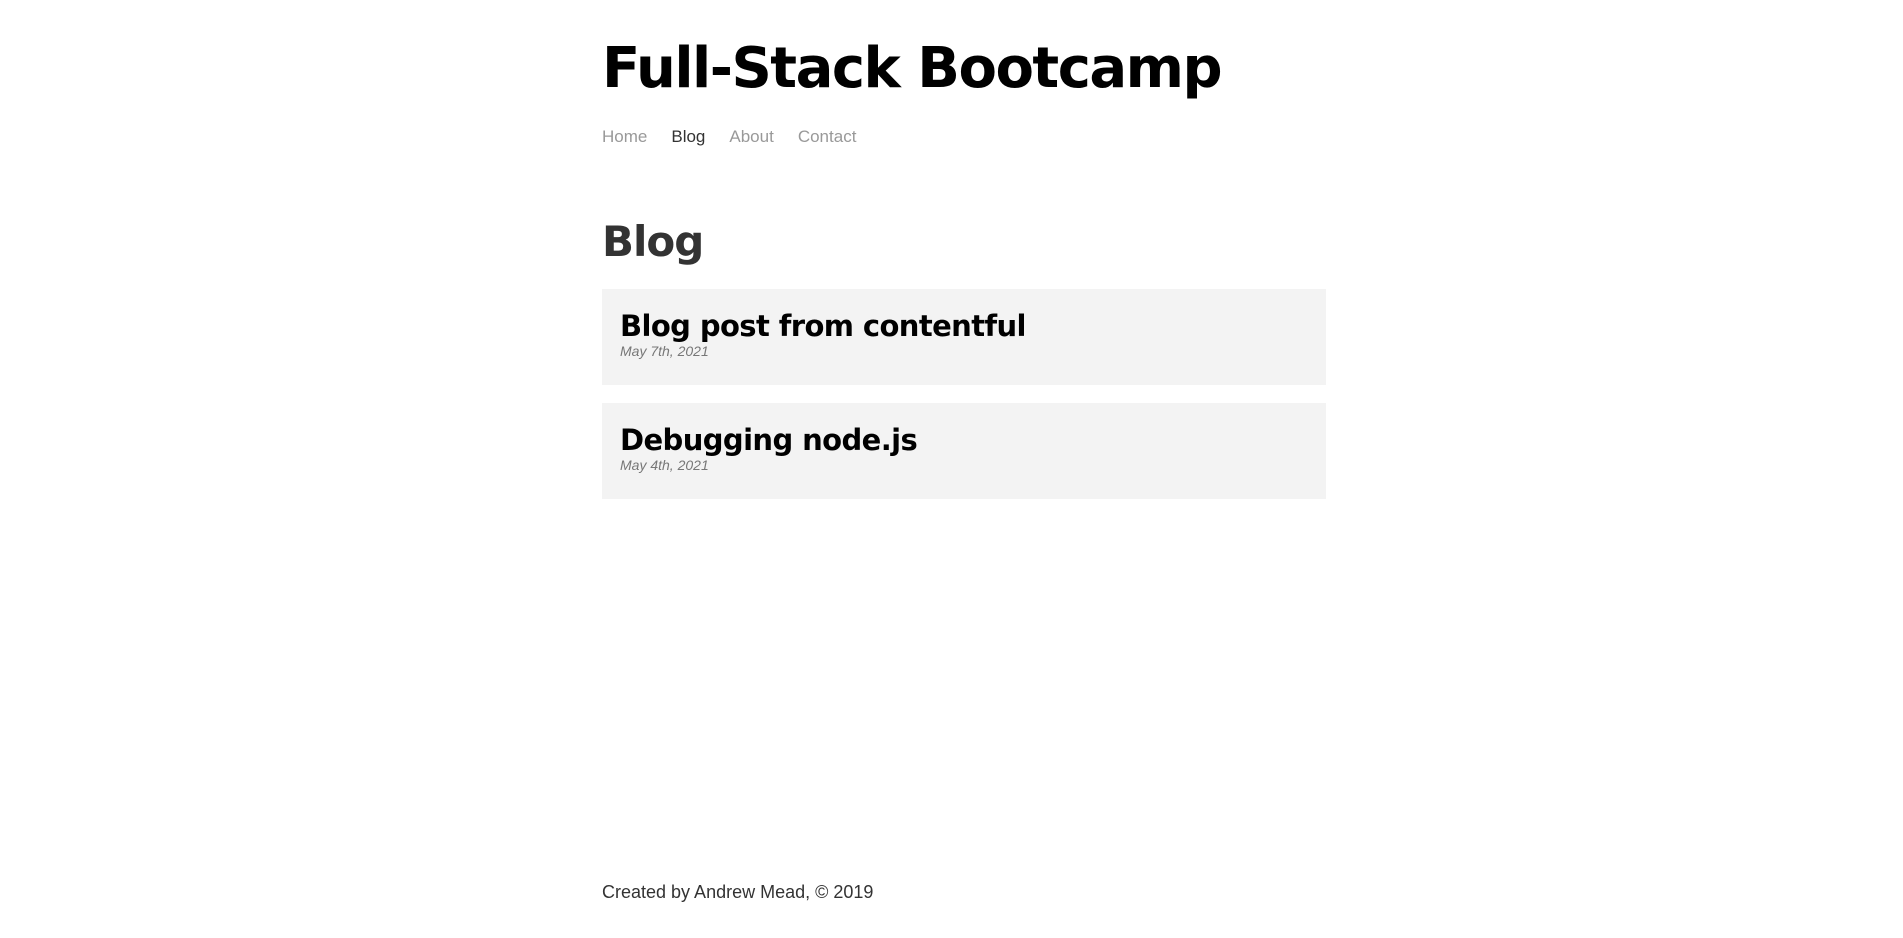 The width and height of the screenshot is (1903, 938). I want to click on nav-link-home: Home, so click(624, 137).